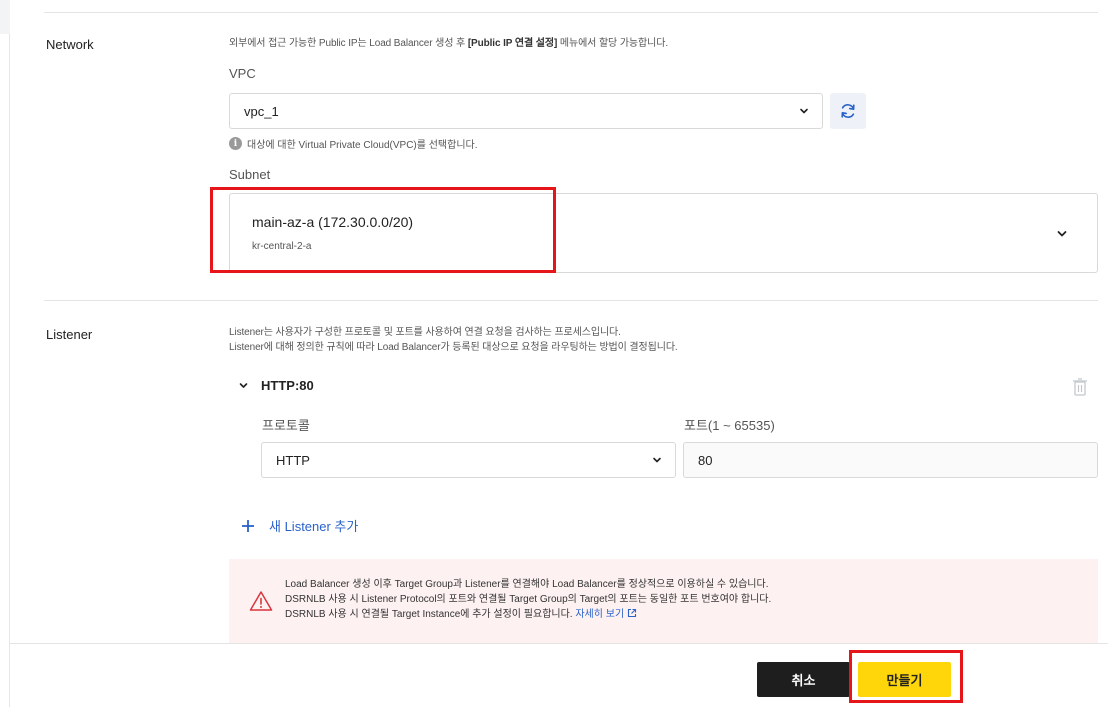 This screenshot has width=1108, height=707. I want to click on external-link-icon, so click(632, 613).